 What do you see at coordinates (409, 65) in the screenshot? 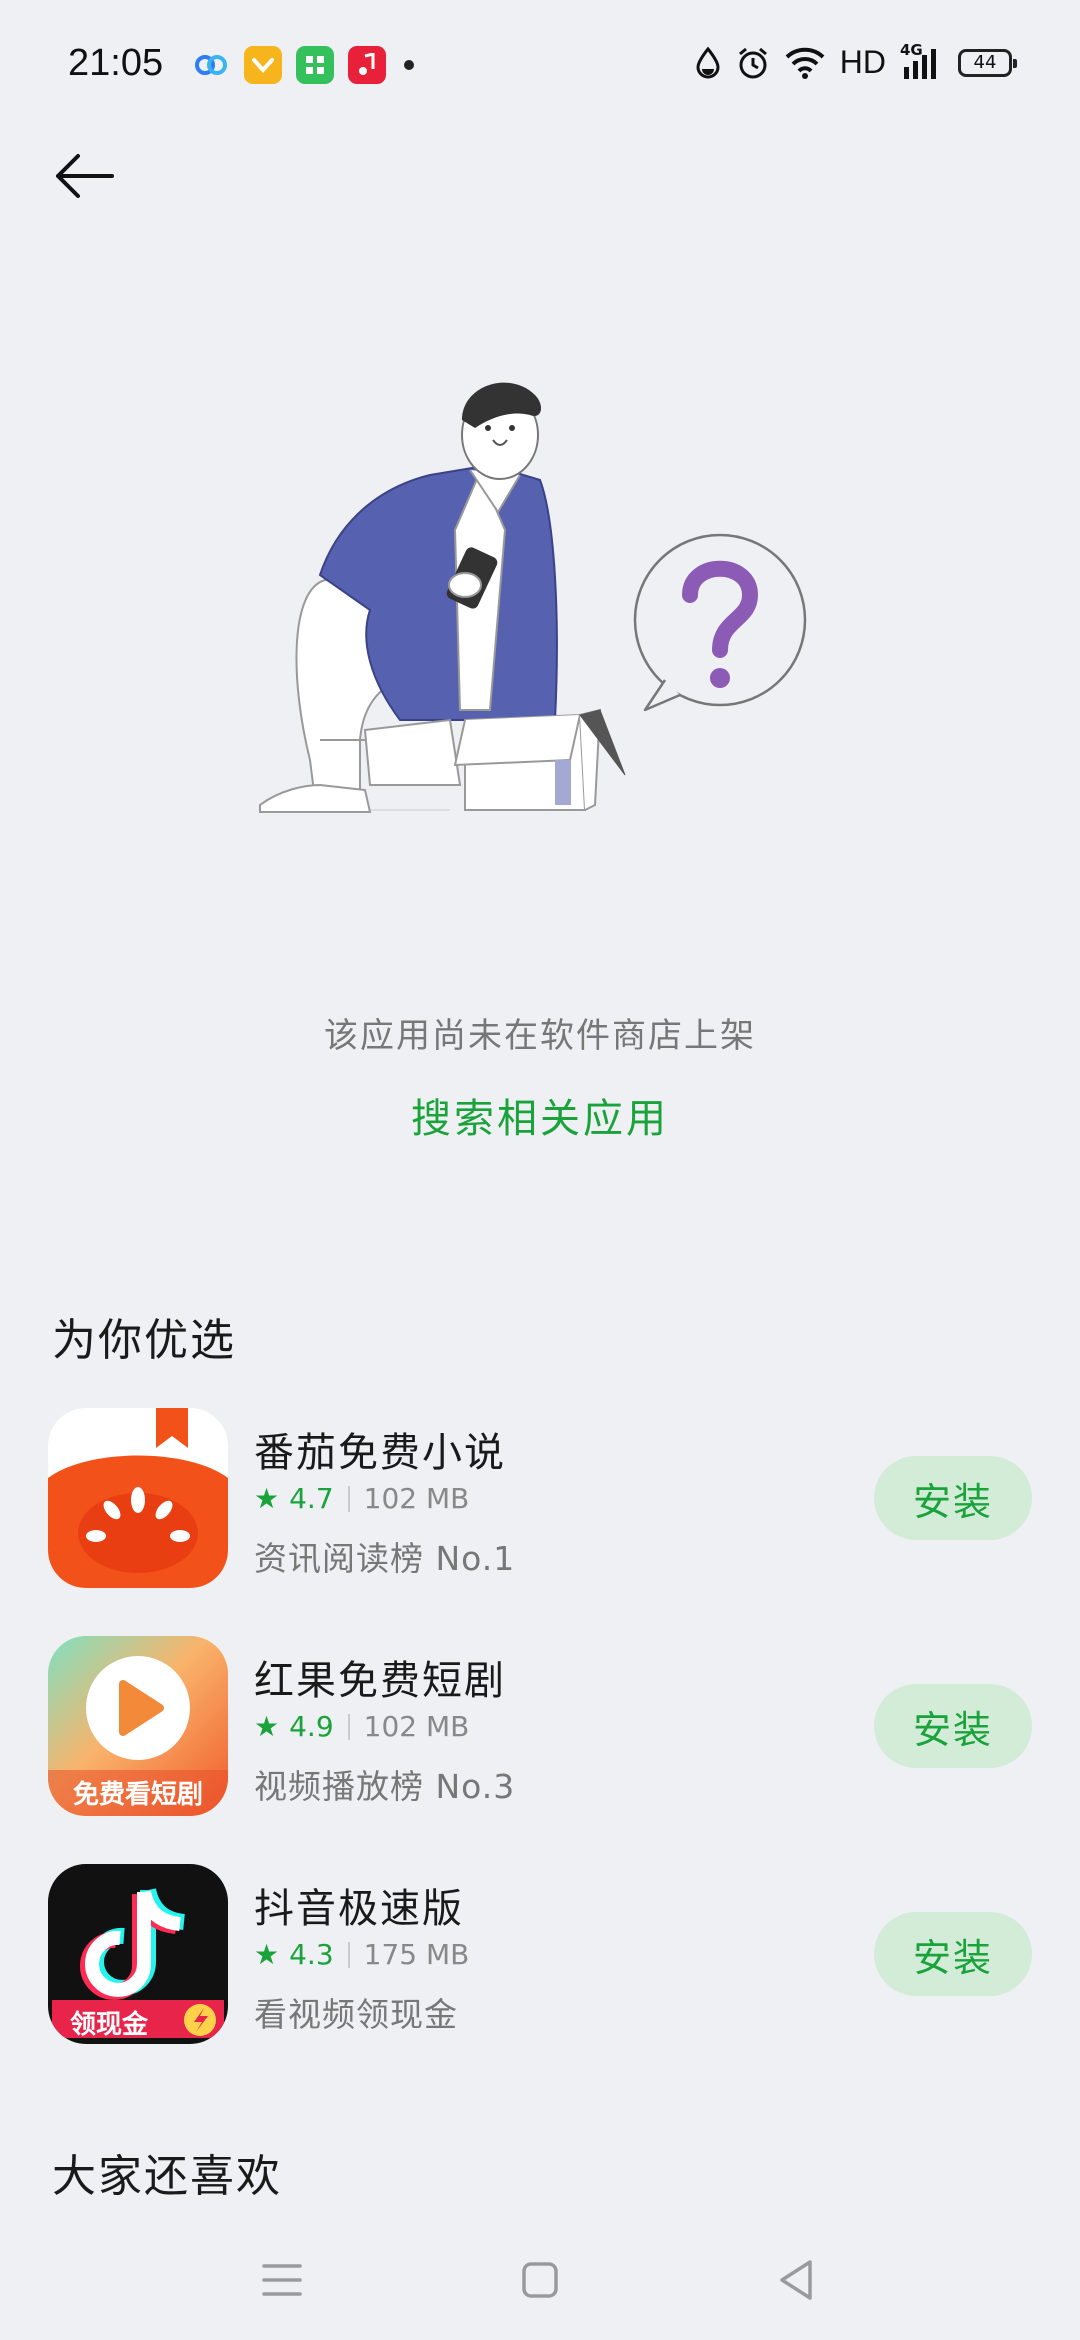
I see `more-notifications-dot` at bounding box center [409, 65].